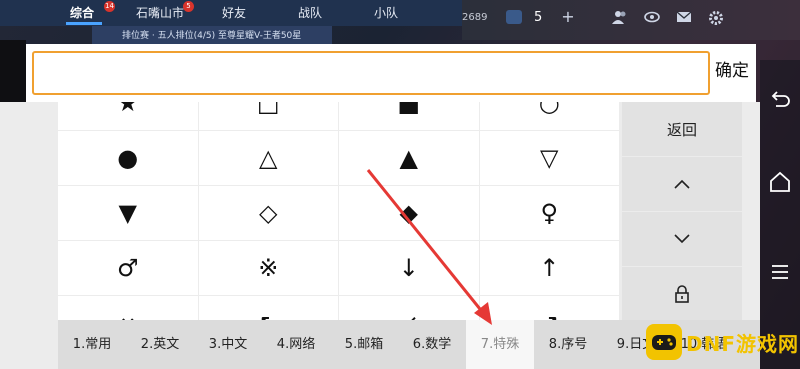 This screenshot has width=800, height=369. I want to click on game-left-edge, so click(13, 72).